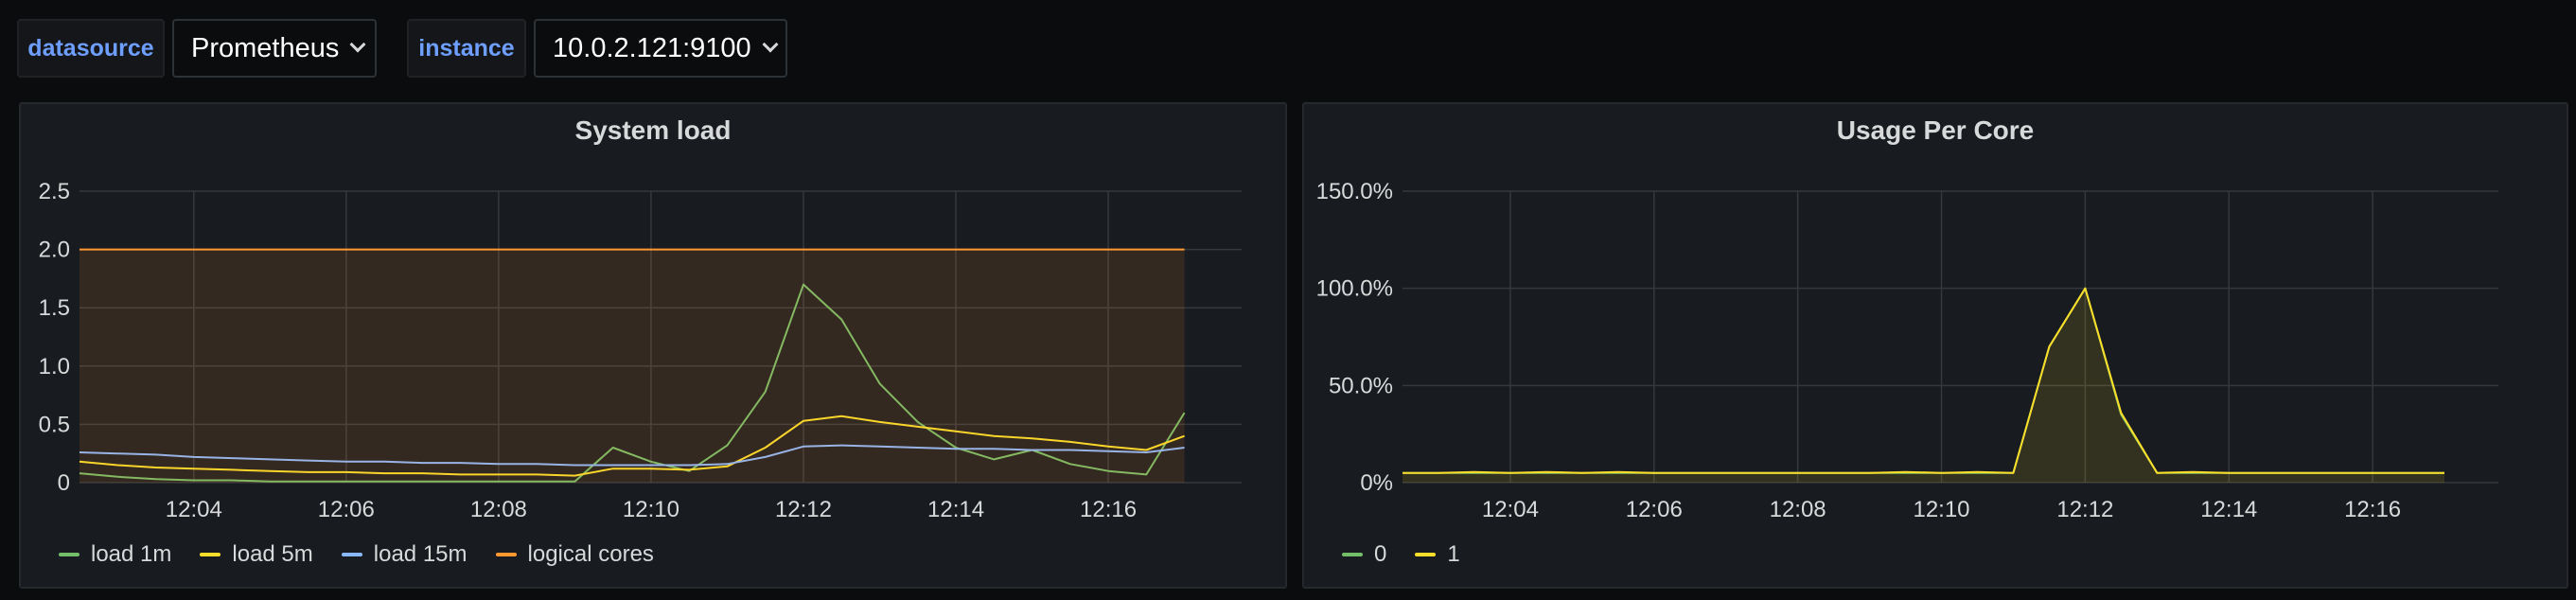 Image resolution: width=2576 pixels, height=600 pixels. I want to click on y-tick-label: 2.0, so click(54, 250).